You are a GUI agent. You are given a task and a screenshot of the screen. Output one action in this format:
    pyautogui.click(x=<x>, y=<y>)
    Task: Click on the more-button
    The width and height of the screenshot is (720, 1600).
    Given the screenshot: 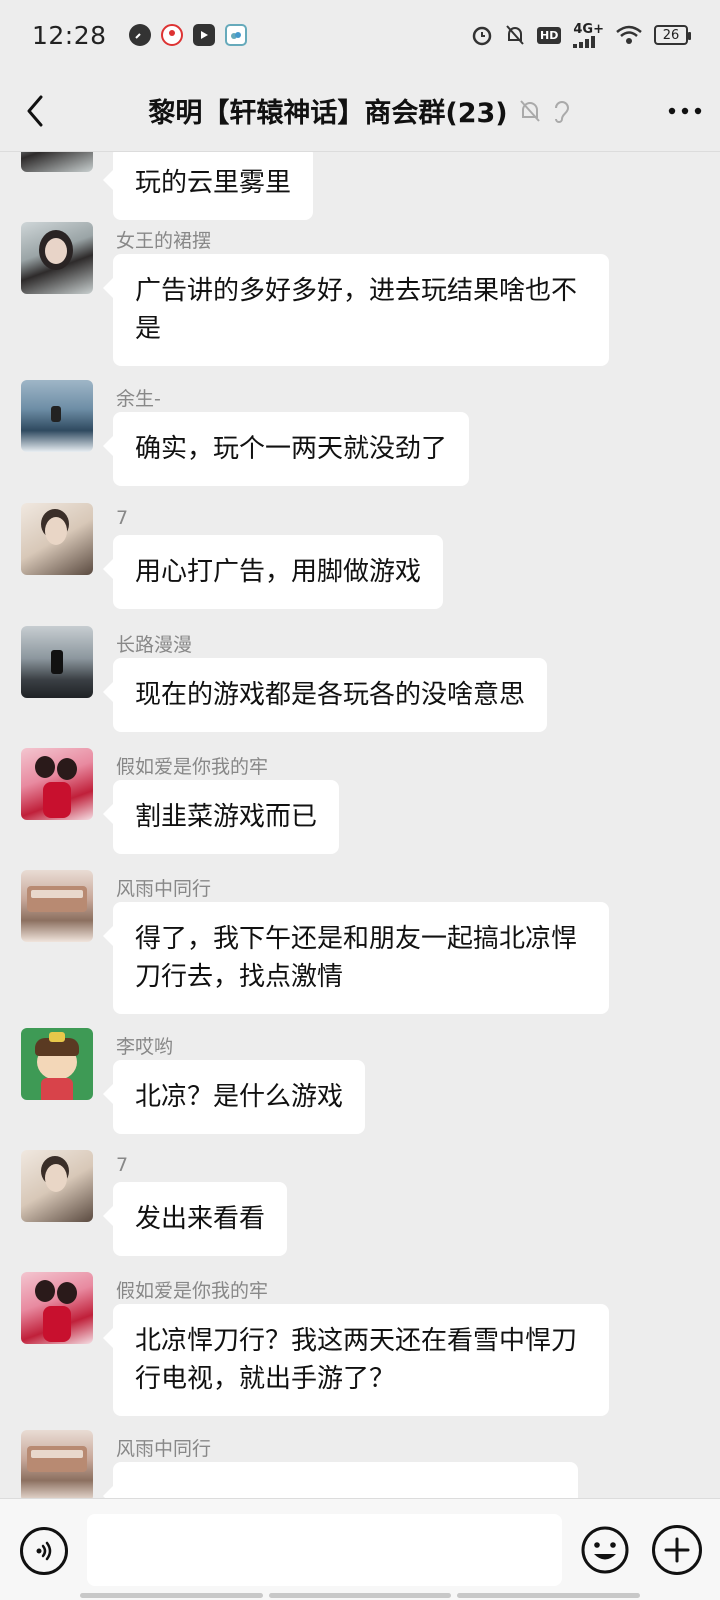 What is the action you would take?
    pyautogui.click(x=685, y=111)
    